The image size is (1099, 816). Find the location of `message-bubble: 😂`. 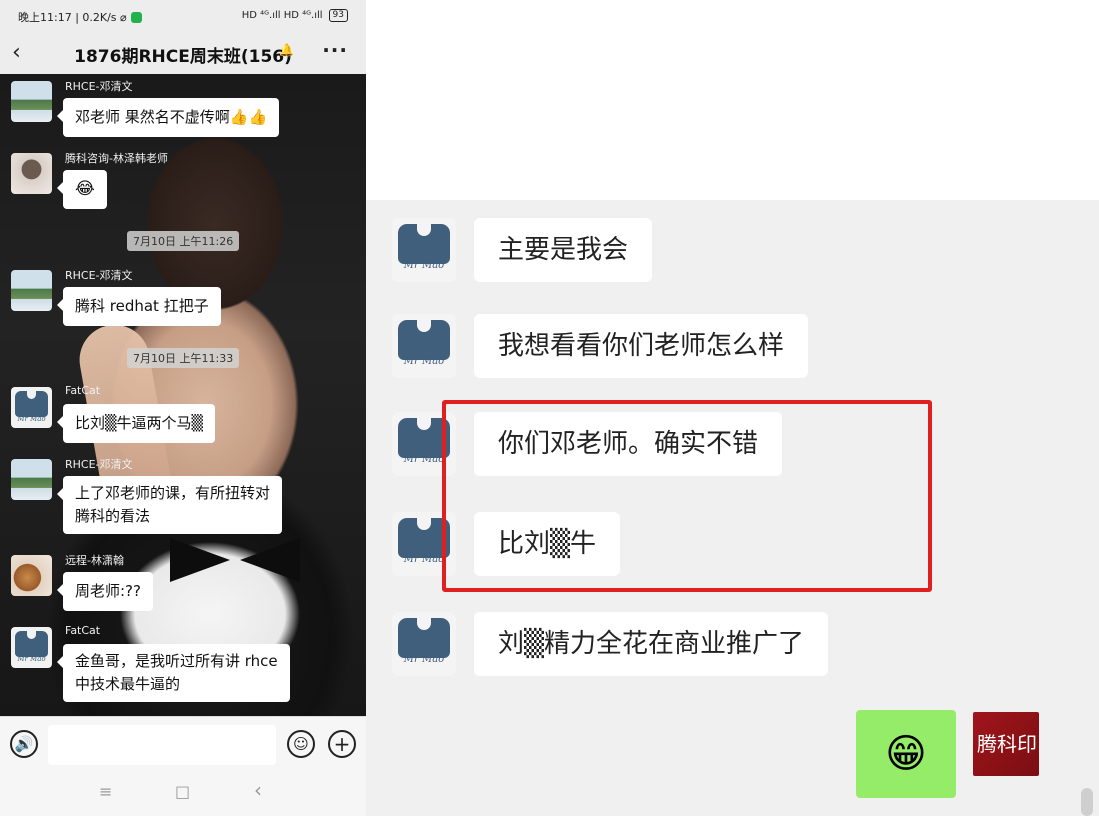

message-bubble: 😂 is located at coordinates (82, 189).